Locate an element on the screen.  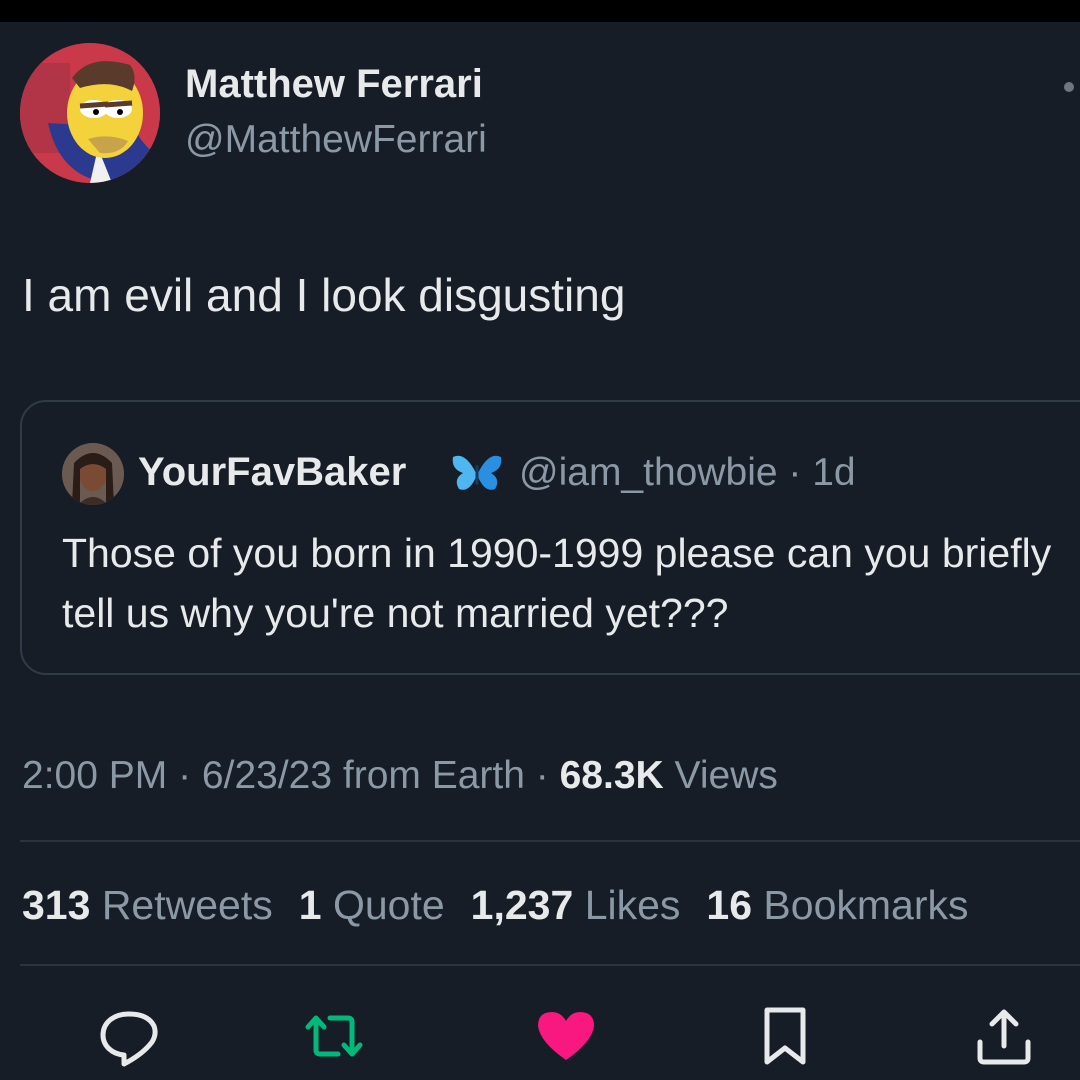
retweets-label: Retweets is located at coordinates (187, 905).